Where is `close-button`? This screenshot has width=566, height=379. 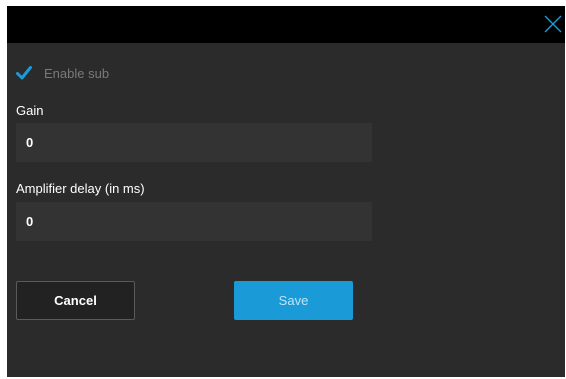 close-button is located at coordinates (551, 24).